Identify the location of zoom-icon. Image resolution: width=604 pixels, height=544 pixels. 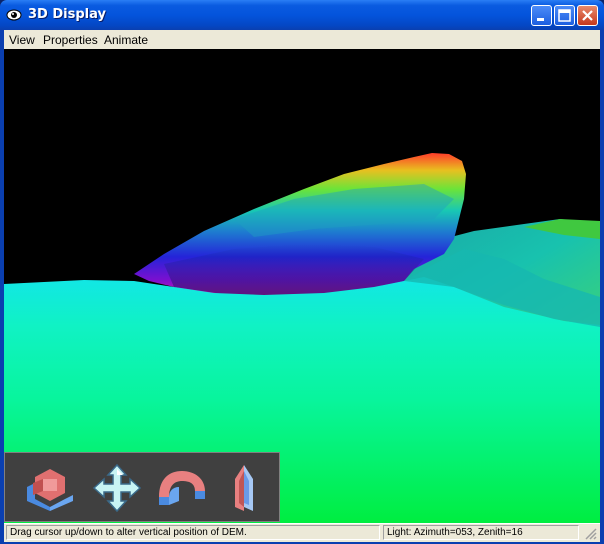
(244, 488).